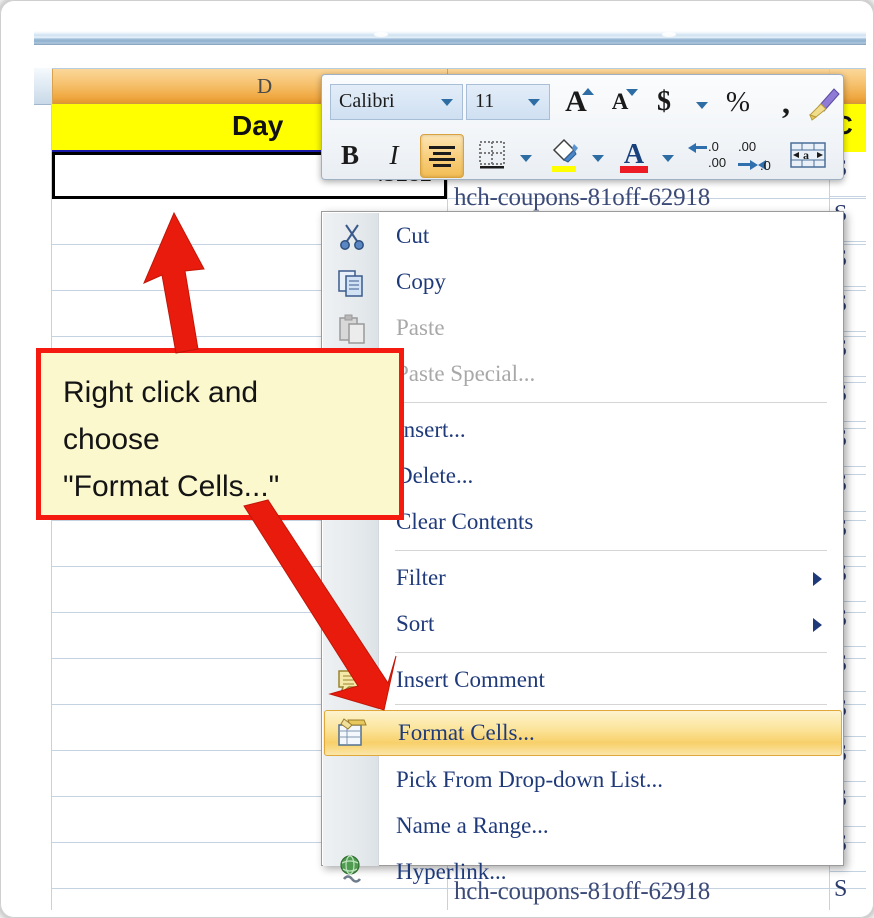  I want to click on increase-decimal-button: .0 .00, so click(708, 155).